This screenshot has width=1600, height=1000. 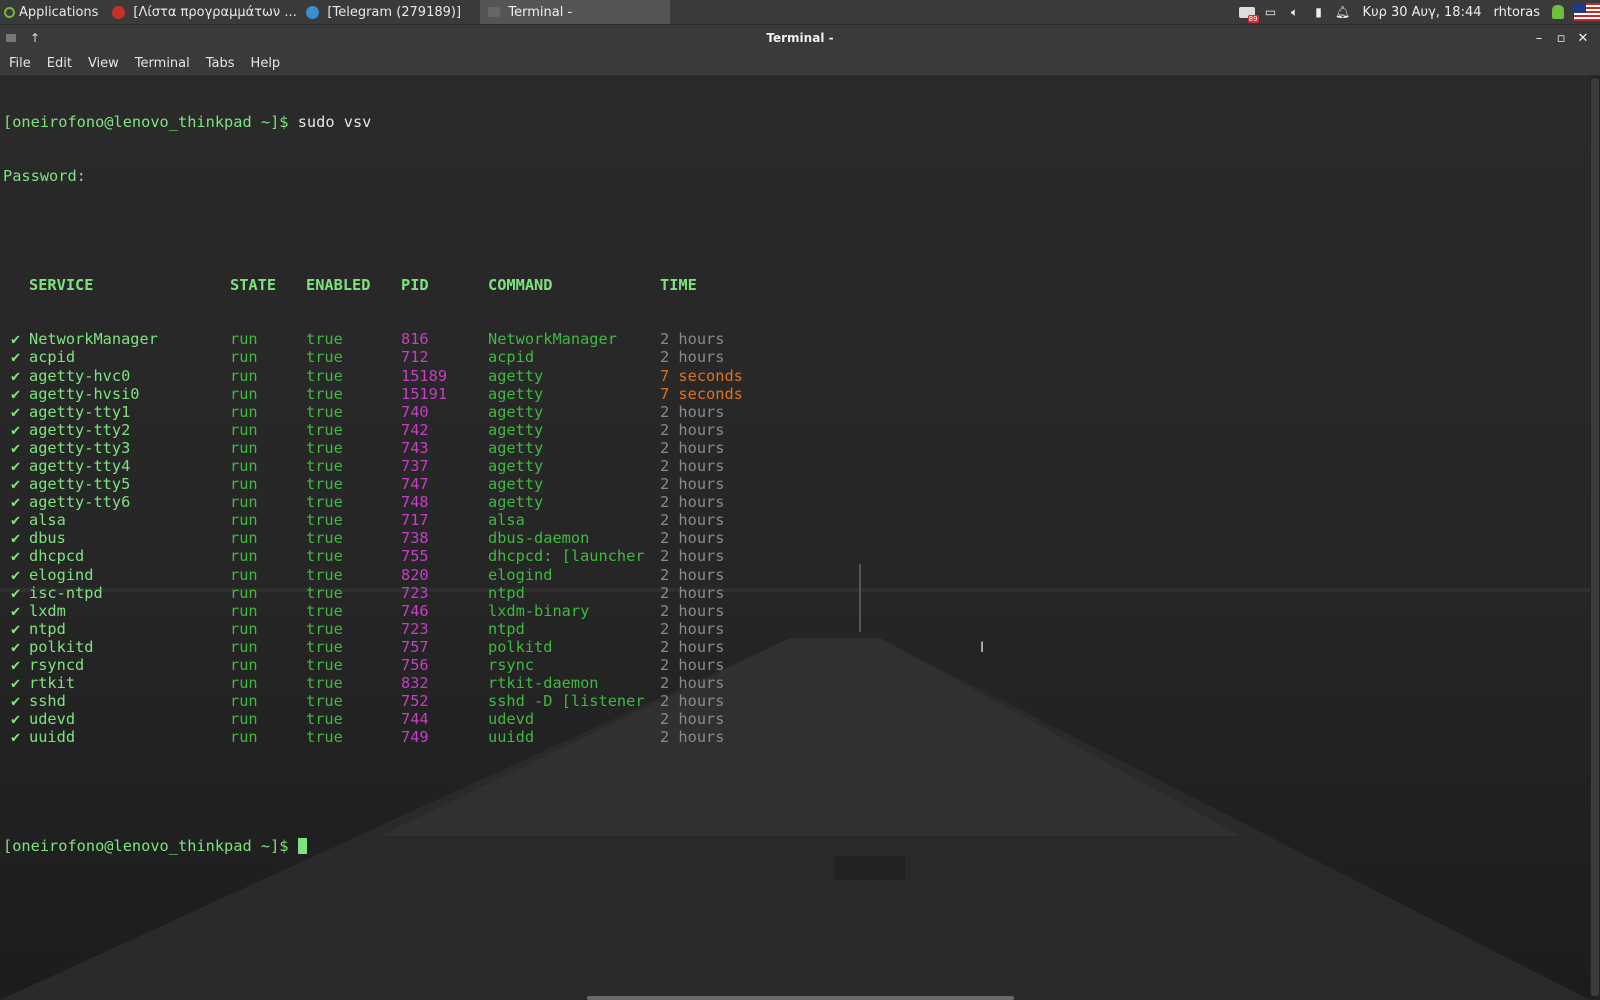 I want to click on volume-icon: 🔈︎, so click(x=1295, y=12).